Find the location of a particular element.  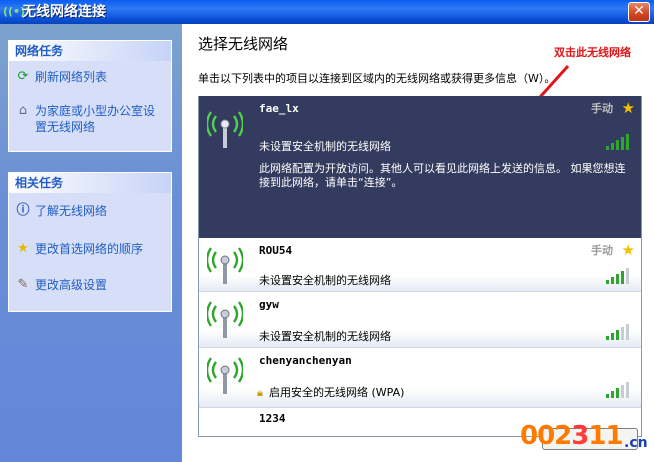

network-item-gyw: gyw 未设置安全机制的无线网络 is located at coordinates (420, 320).